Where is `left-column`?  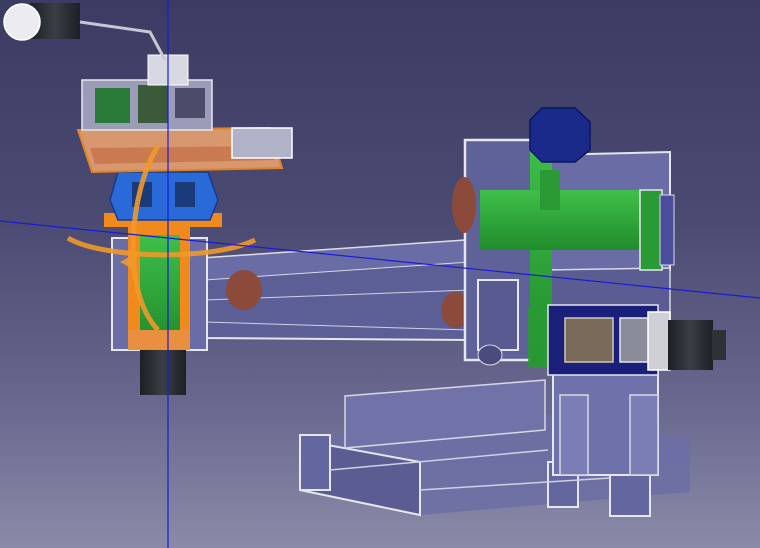 left-column is located at coordinates (163, 304).